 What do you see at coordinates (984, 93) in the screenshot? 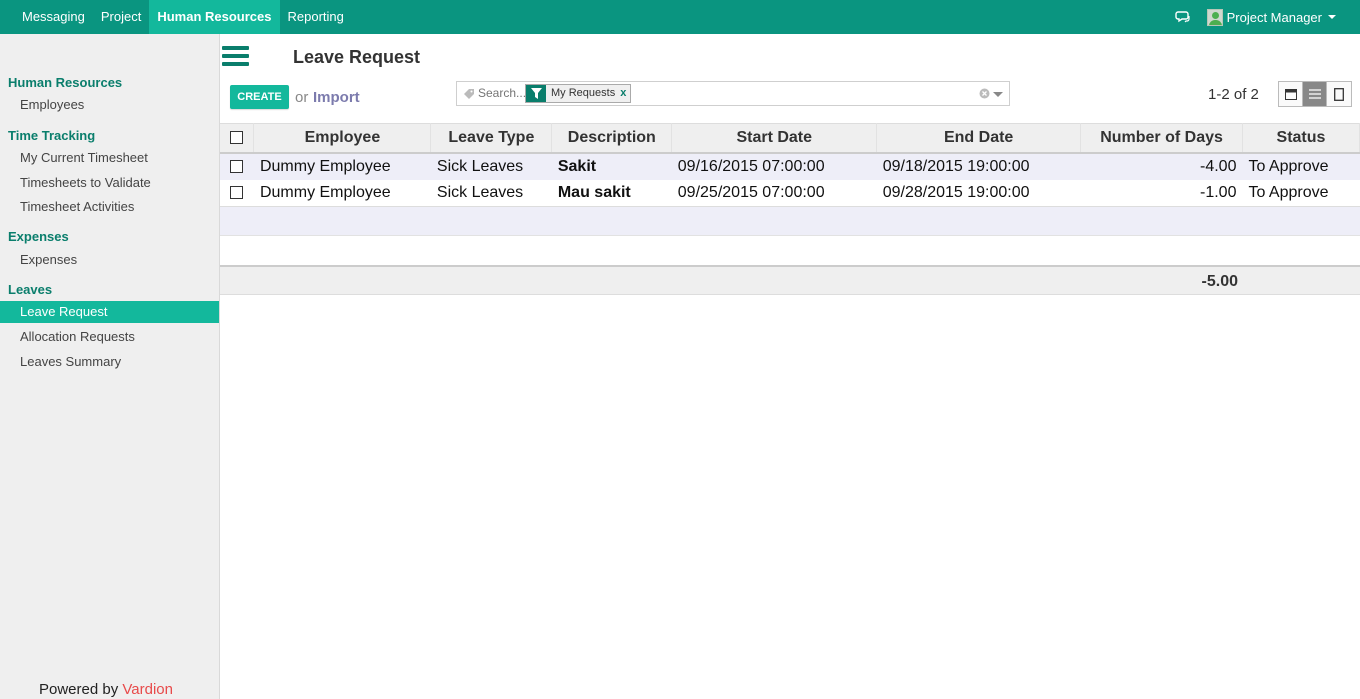
I see `clear-search-icon` at bounding box center [984, 93].